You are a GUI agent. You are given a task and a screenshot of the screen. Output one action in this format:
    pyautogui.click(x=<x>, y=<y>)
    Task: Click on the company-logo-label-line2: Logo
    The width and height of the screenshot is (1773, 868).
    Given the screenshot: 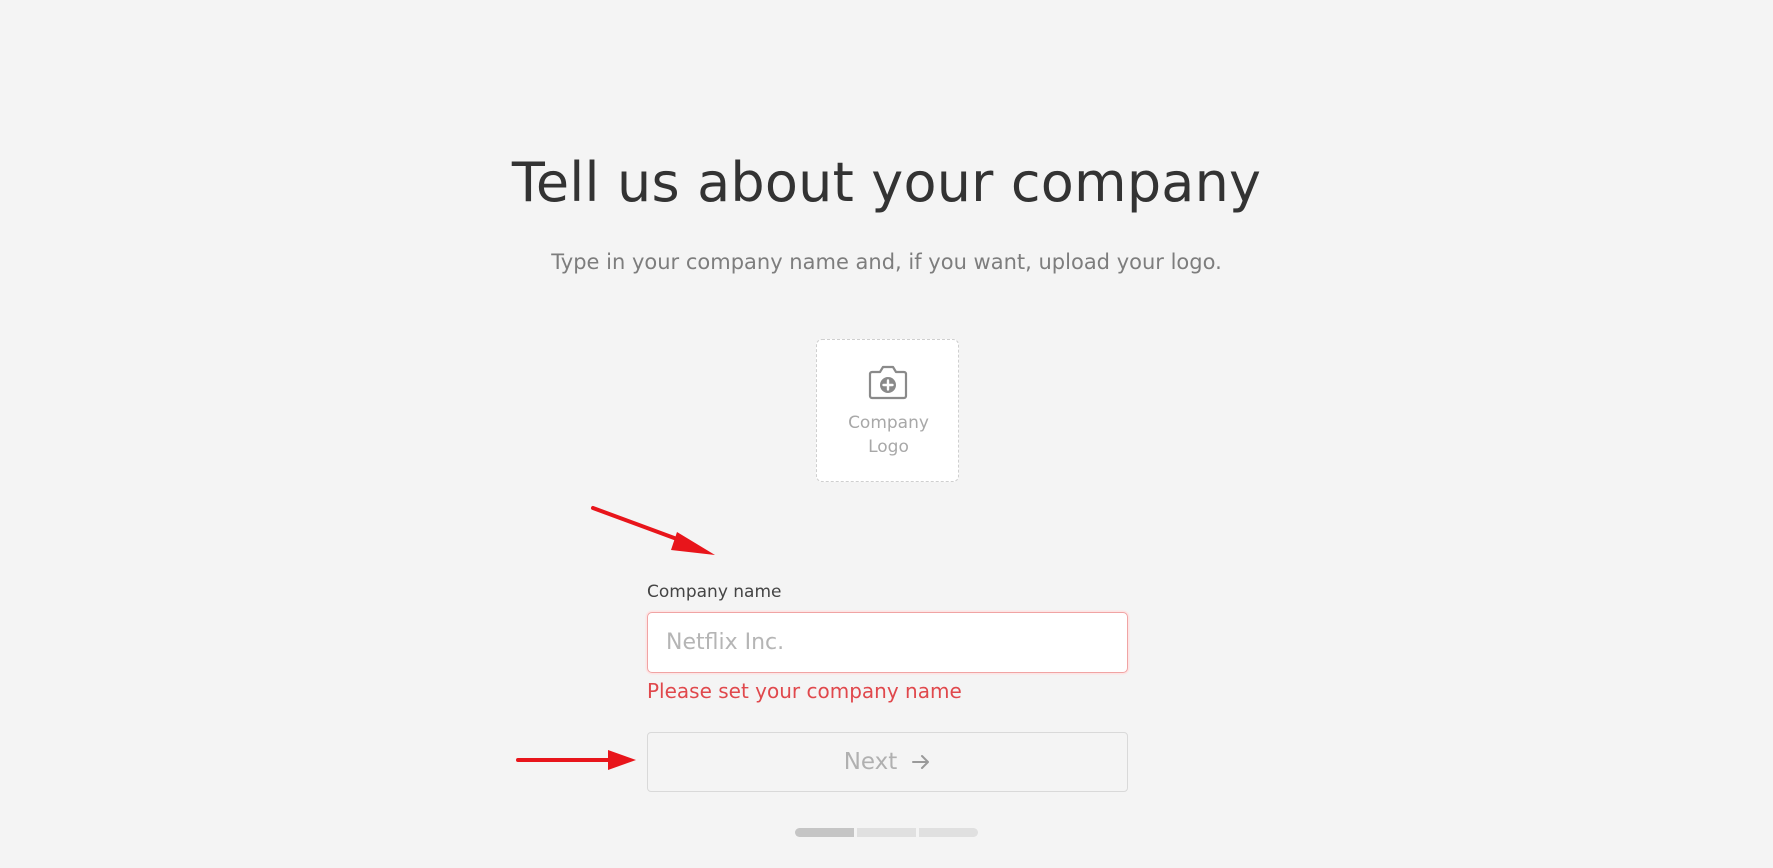 What is the action you would take?
    pyautogui.click(x=888, y=447)
    